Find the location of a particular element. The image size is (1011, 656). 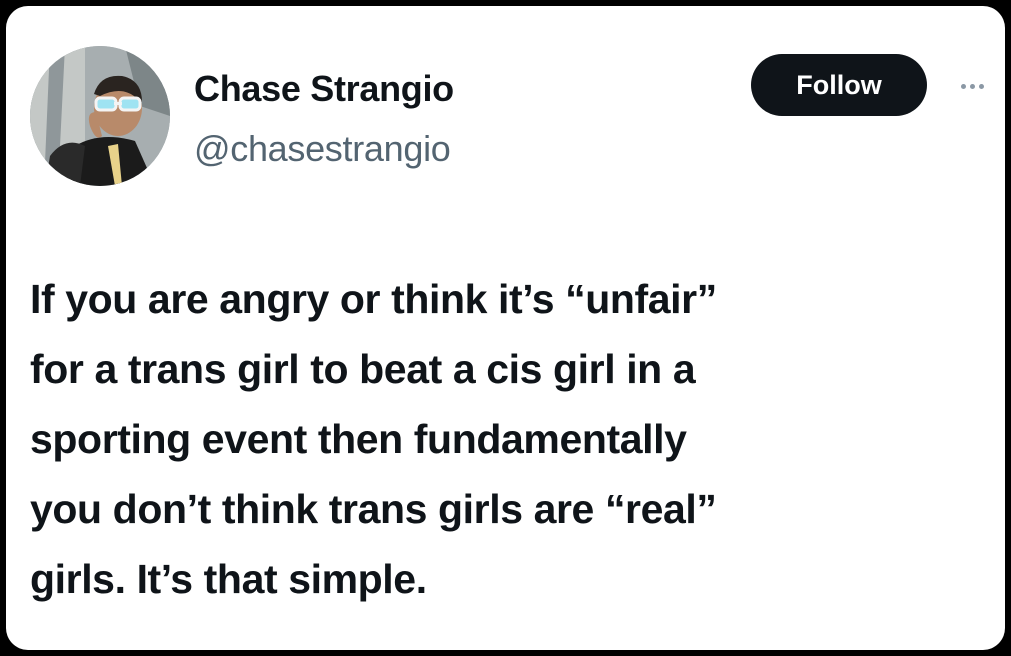

tweet-text-line: you don’t think trans girls are “real” is located at coordinates (373, 509).